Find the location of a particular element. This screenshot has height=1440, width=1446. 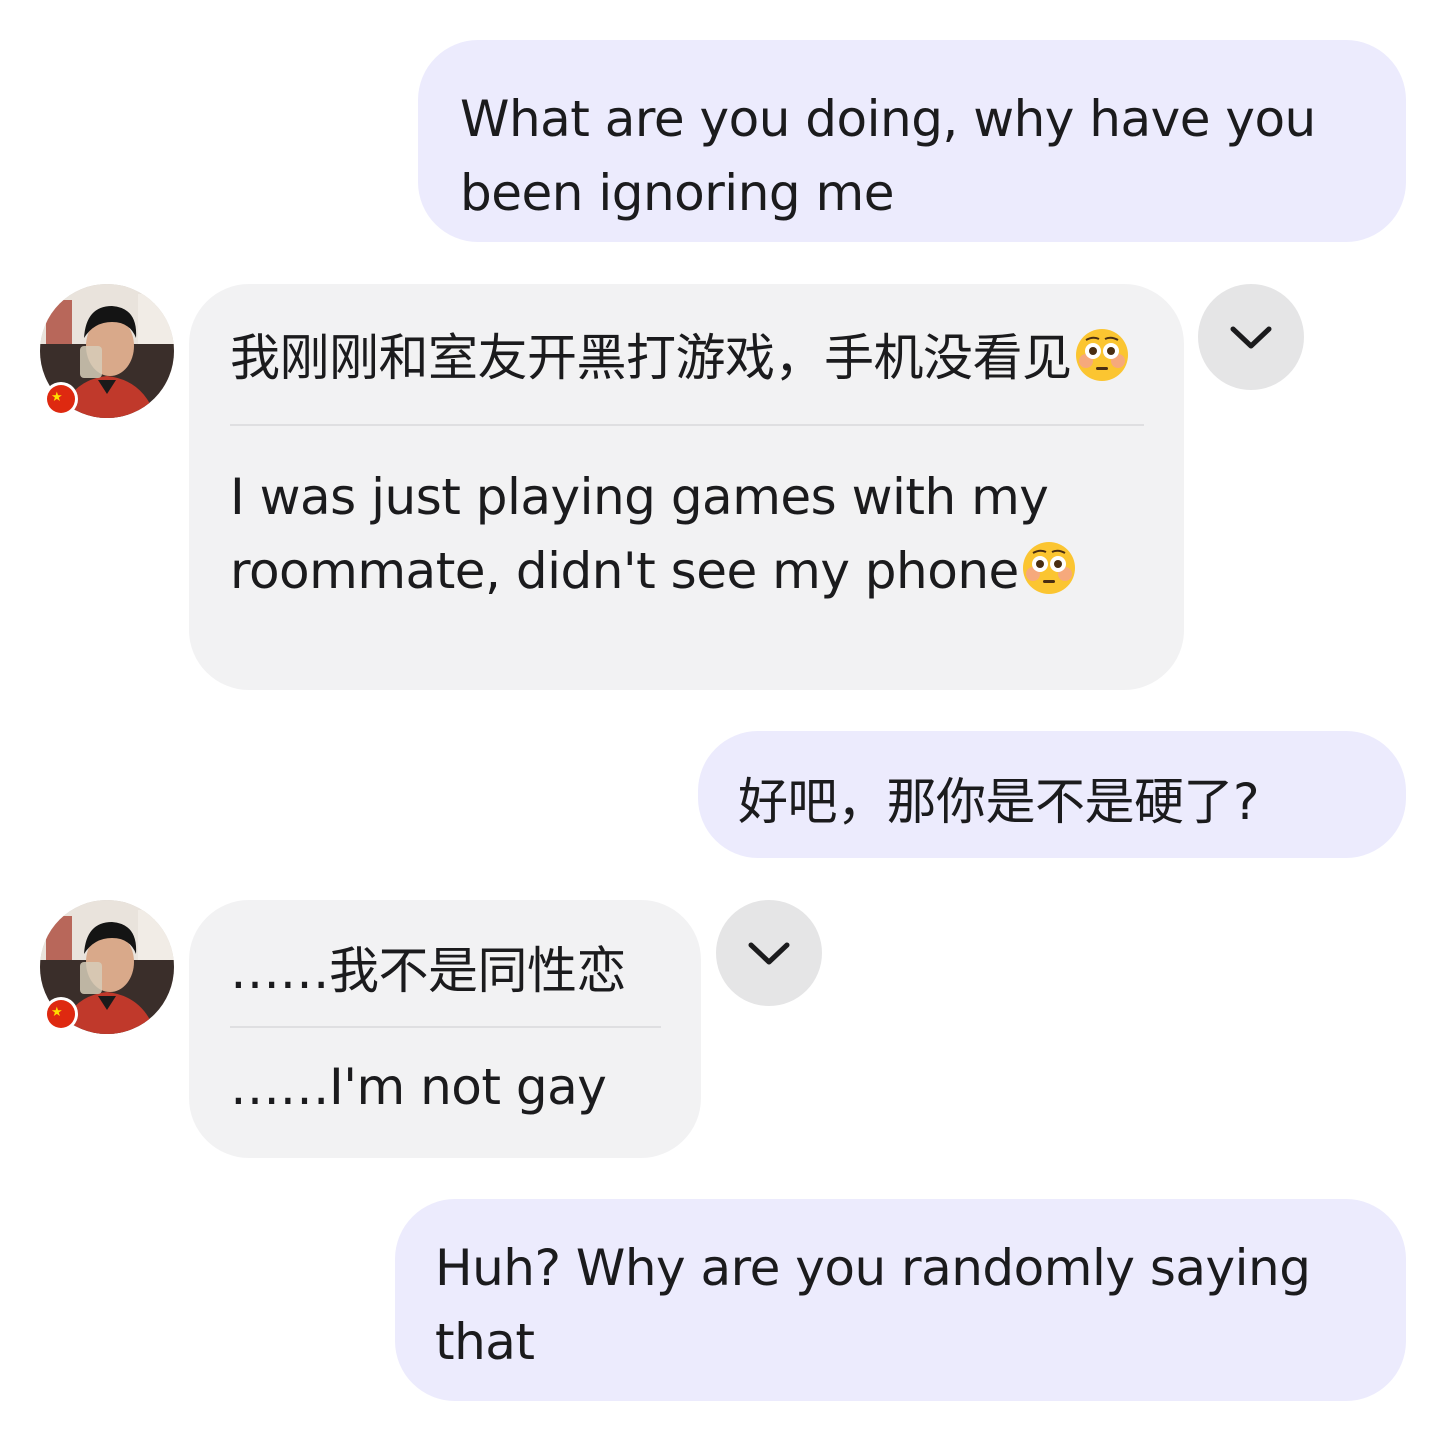

outgoing-message: Huh? Why are you randomly saying that is located at coordinates (900, 1300).